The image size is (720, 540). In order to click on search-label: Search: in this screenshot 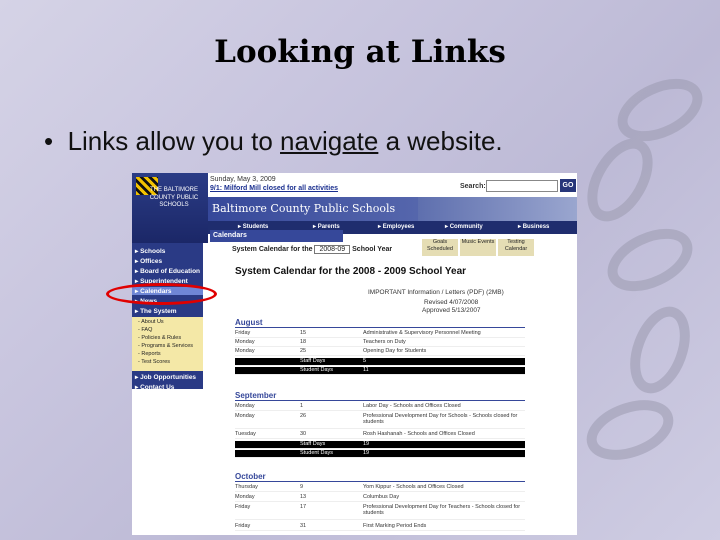, I will do `click(473, 186)`.